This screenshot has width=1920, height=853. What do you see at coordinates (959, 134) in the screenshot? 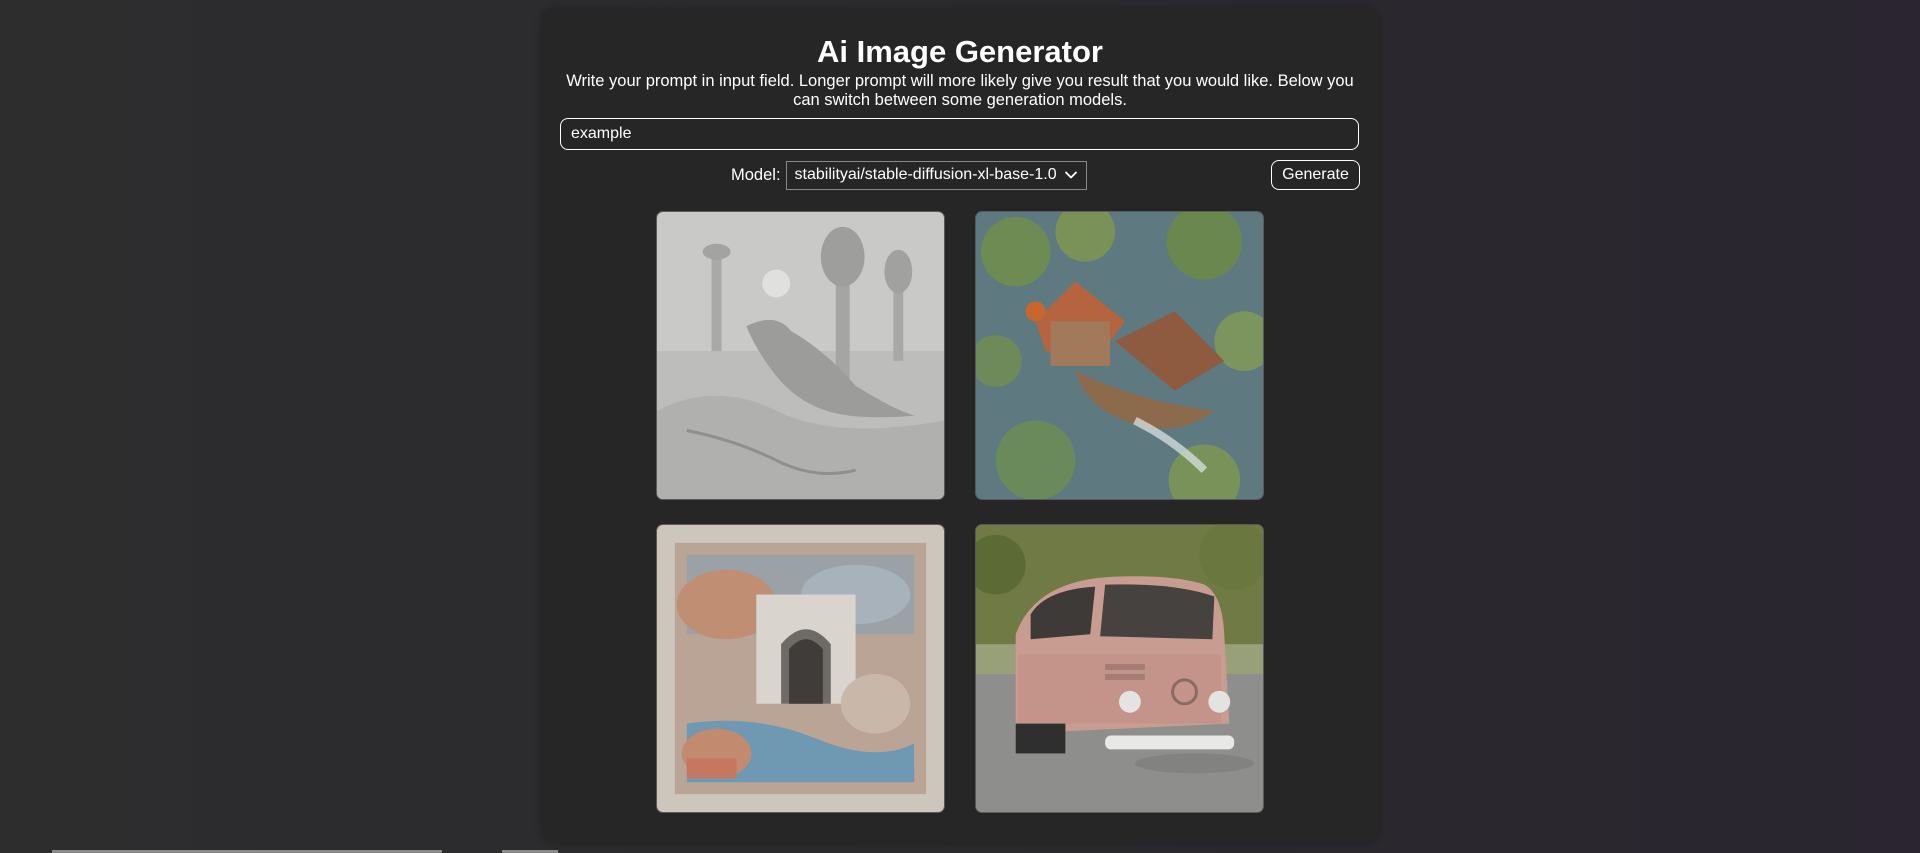
I see `prompt-input` at bounding box center [959, 134].